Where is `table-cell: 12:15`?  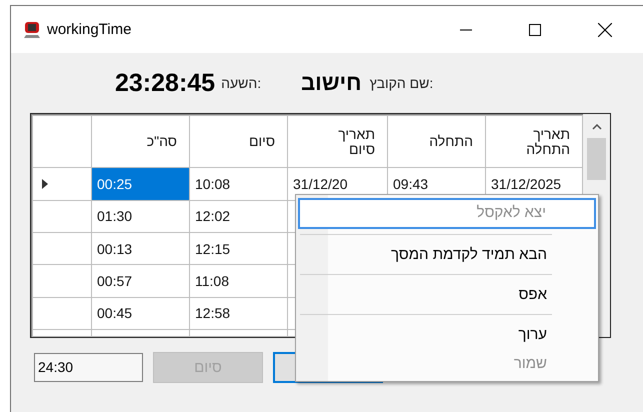
table-cell: 12:15 is located at coordinates (239, 248).